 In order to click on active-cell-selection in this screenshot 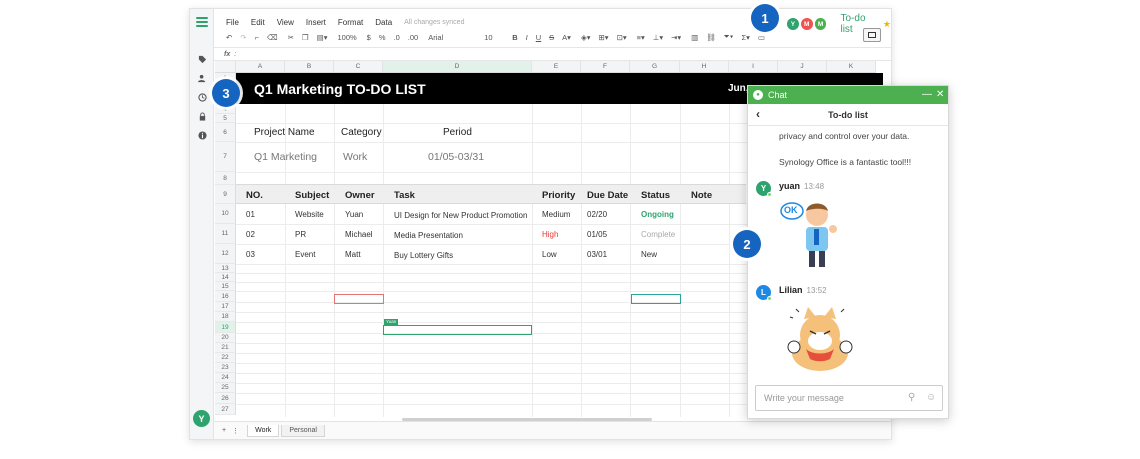, I will do `click(457, 330)`.